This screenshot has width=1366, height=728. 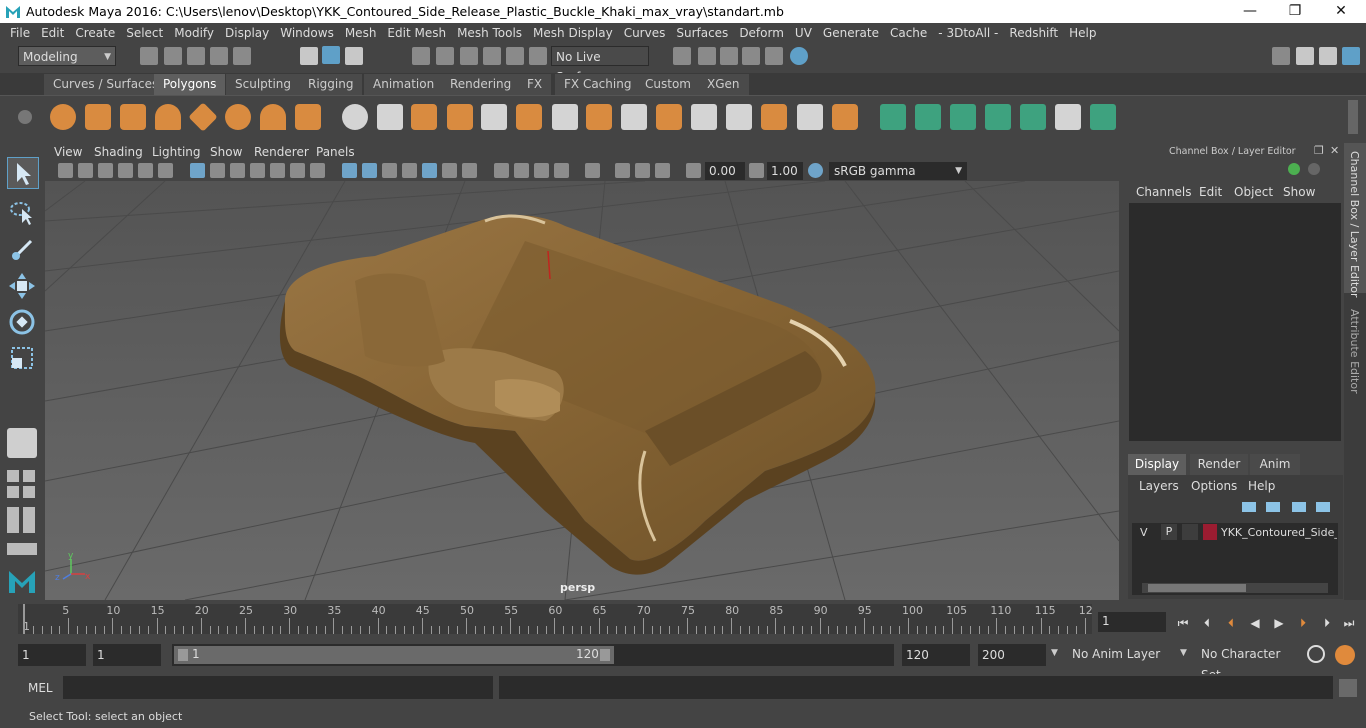 I want to click on menu-display: Display, so click(x=247, y=33).